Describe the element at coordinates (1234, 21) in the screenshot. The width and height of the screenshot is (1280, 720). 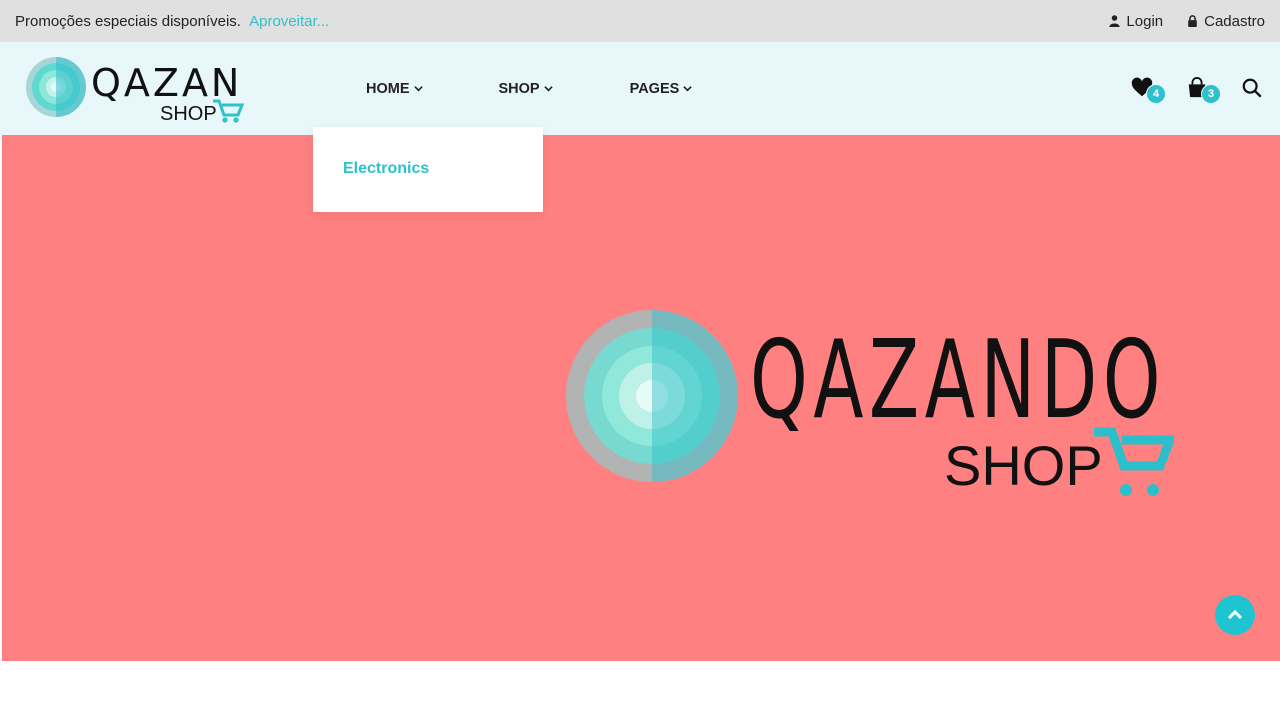
I see `signup-label: Cadastro` at that location.